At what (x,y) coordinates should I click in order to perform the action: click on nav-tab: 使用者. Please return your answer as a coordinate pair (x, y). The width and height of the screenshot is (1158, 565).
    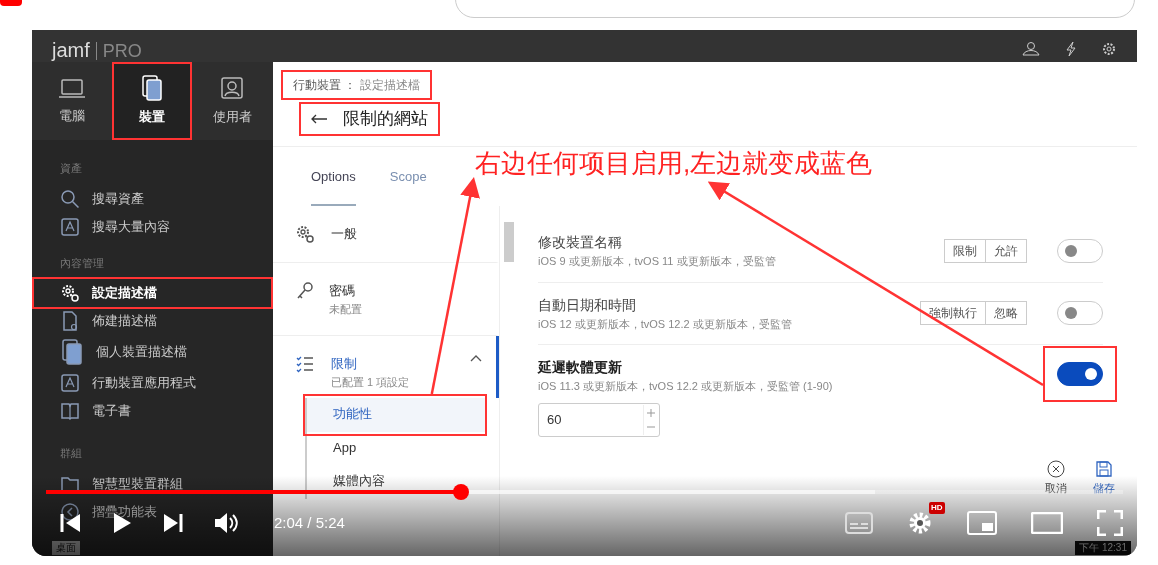
    Looking at the image, I should click on (232, 101).